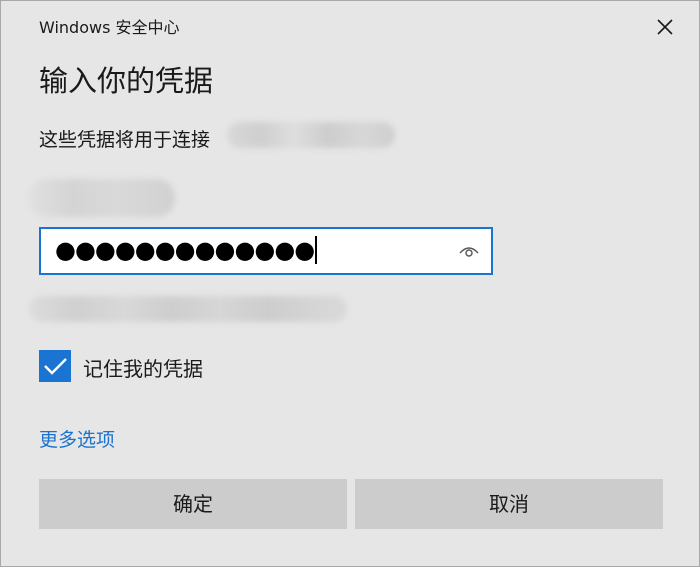  What do you see at coordinates (186, 250) in the screenshot?
I see `password-value: ●●●●●●●●●●●●●` at bounding box center [186, 250].